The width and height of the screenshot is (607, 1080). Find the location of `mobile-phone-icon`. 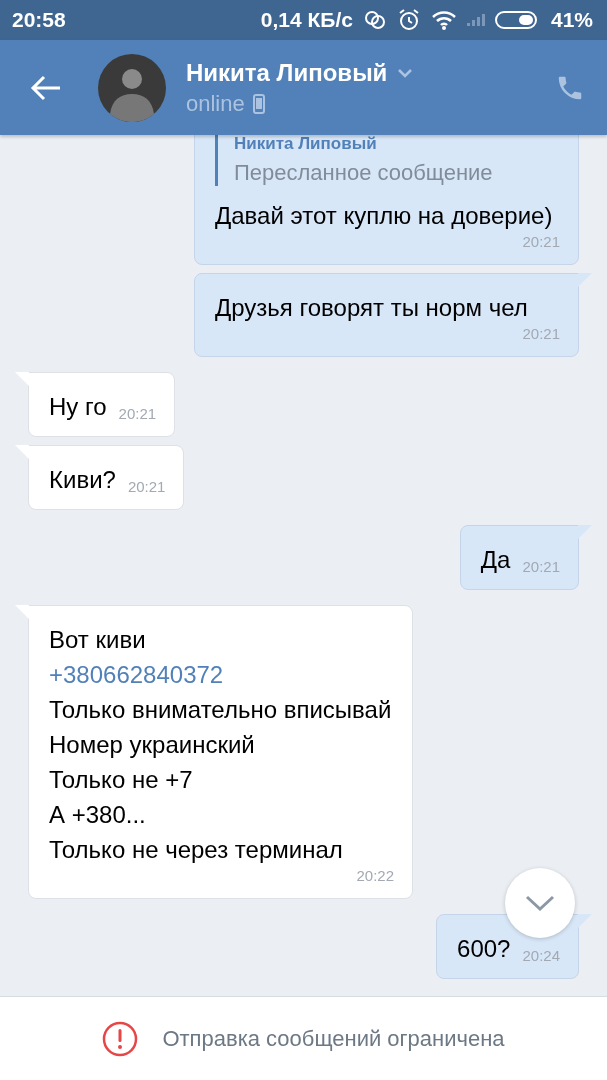

mobile-phone-icon is located at coordinates (258, 103).